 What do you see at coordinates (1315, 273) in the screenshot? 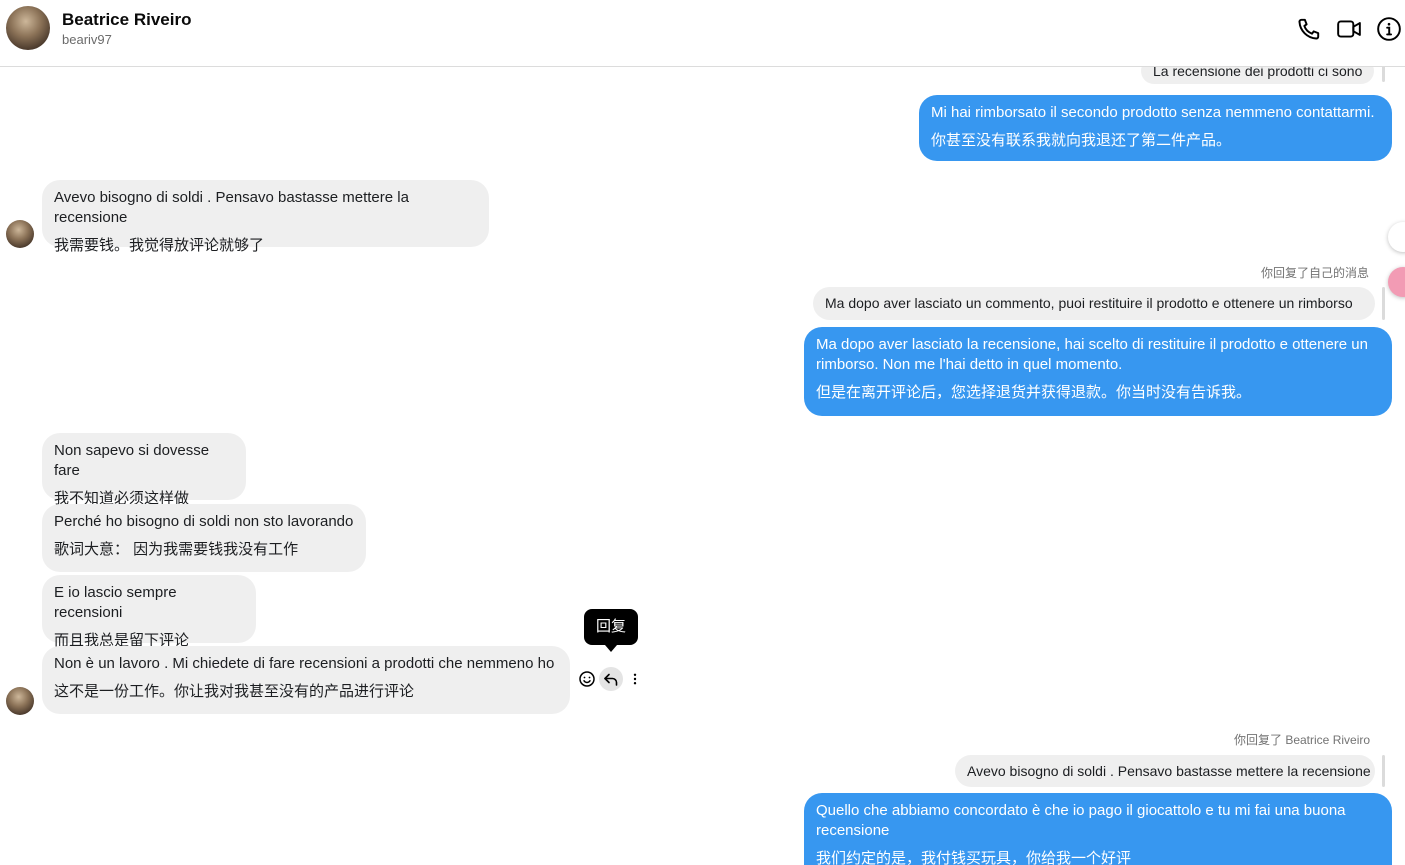
I see `reply-note: 你回复了自己的消息` at bounding box center [1315, 273].